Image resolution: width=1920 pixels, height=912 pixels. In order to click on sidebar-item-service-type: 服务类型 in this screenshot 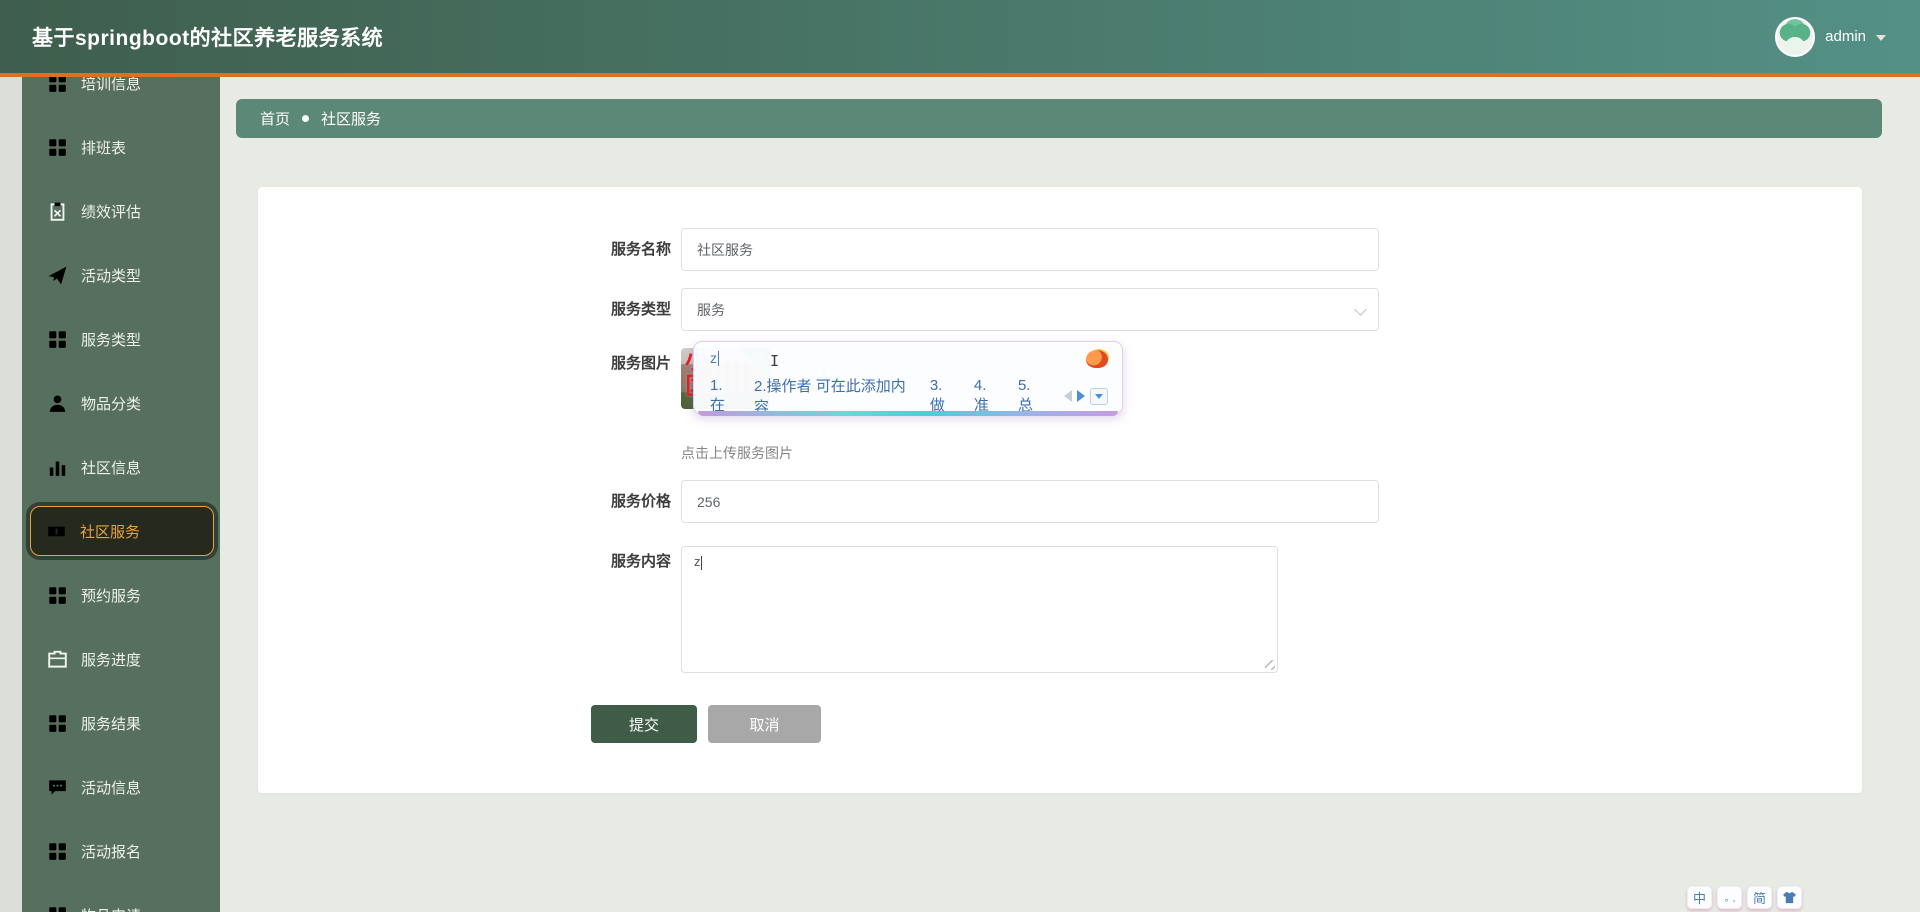, I will do `click(121, 339)`.